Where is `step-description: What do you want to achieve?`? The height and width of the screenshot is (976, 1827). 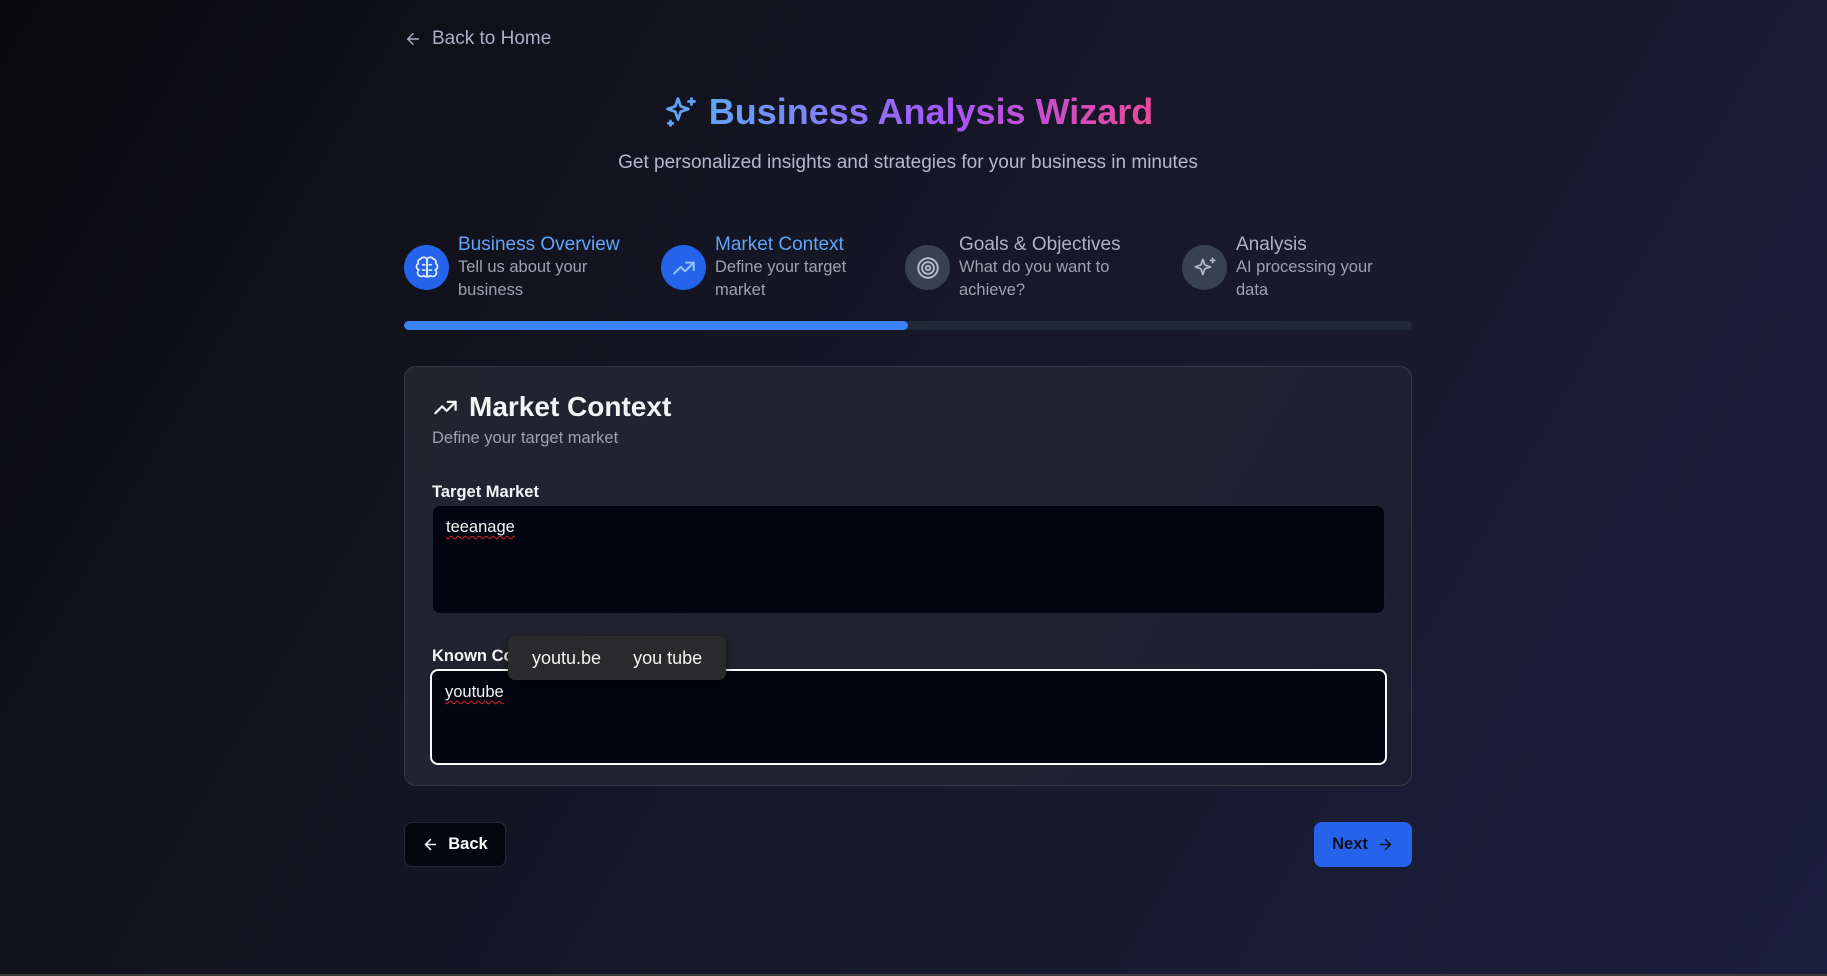
step-description: What do you want to achieve? is located at coordinates (1034, 278).